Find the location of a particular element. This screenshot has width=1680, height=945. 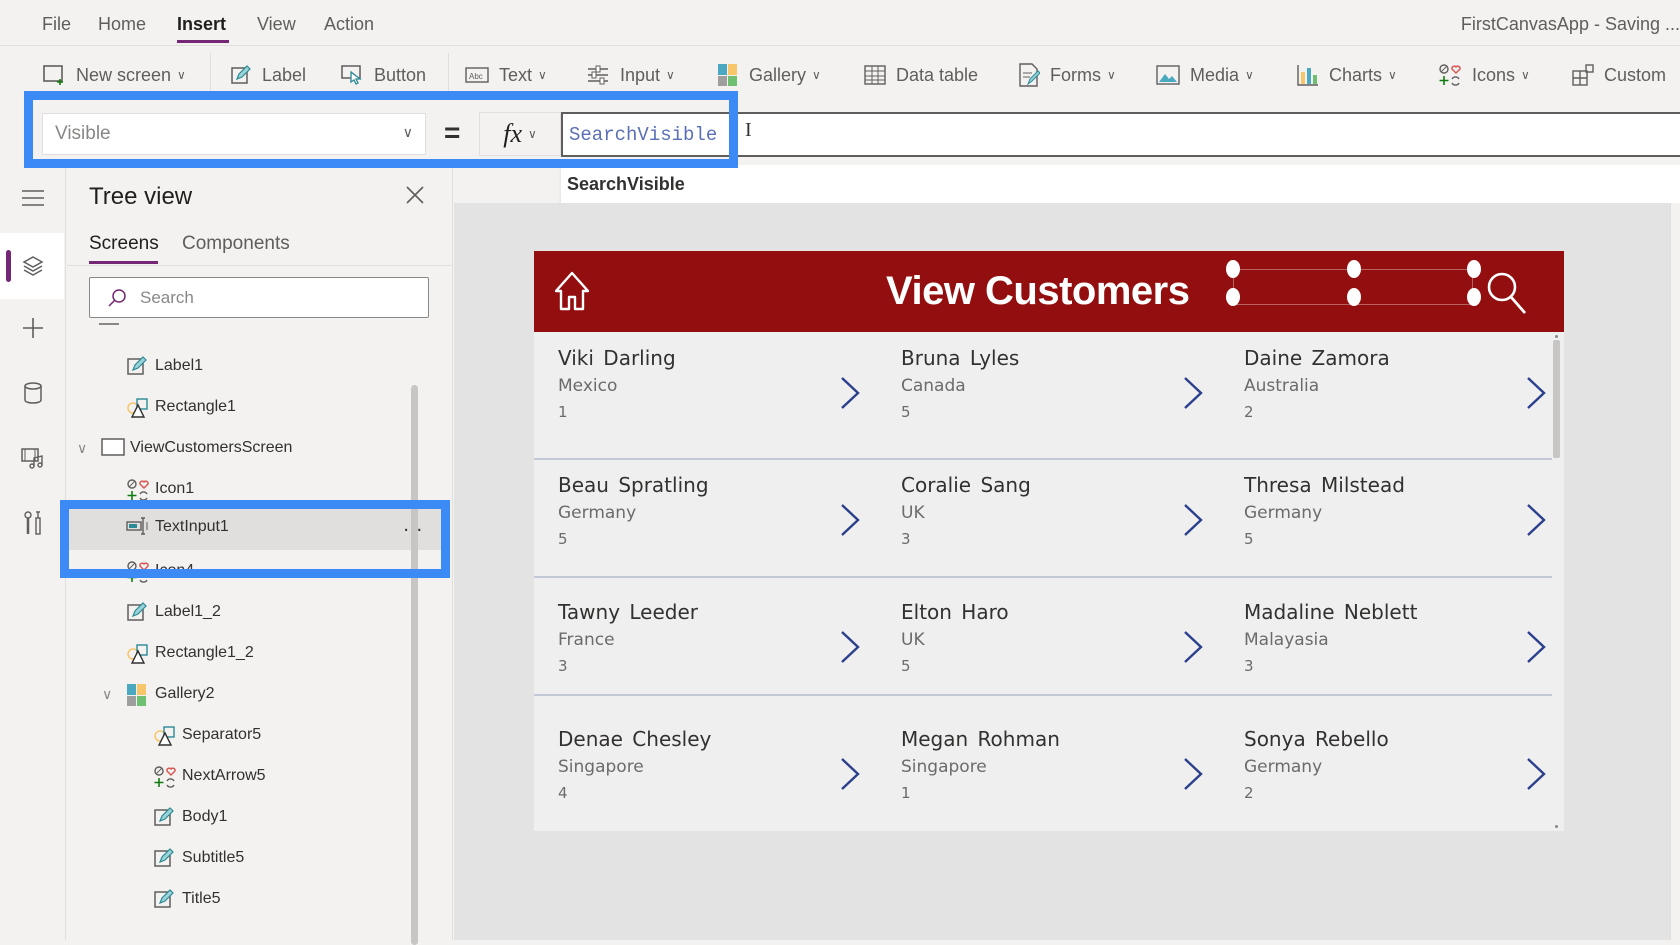

menu-file: File is located at coordinates (56, 24).